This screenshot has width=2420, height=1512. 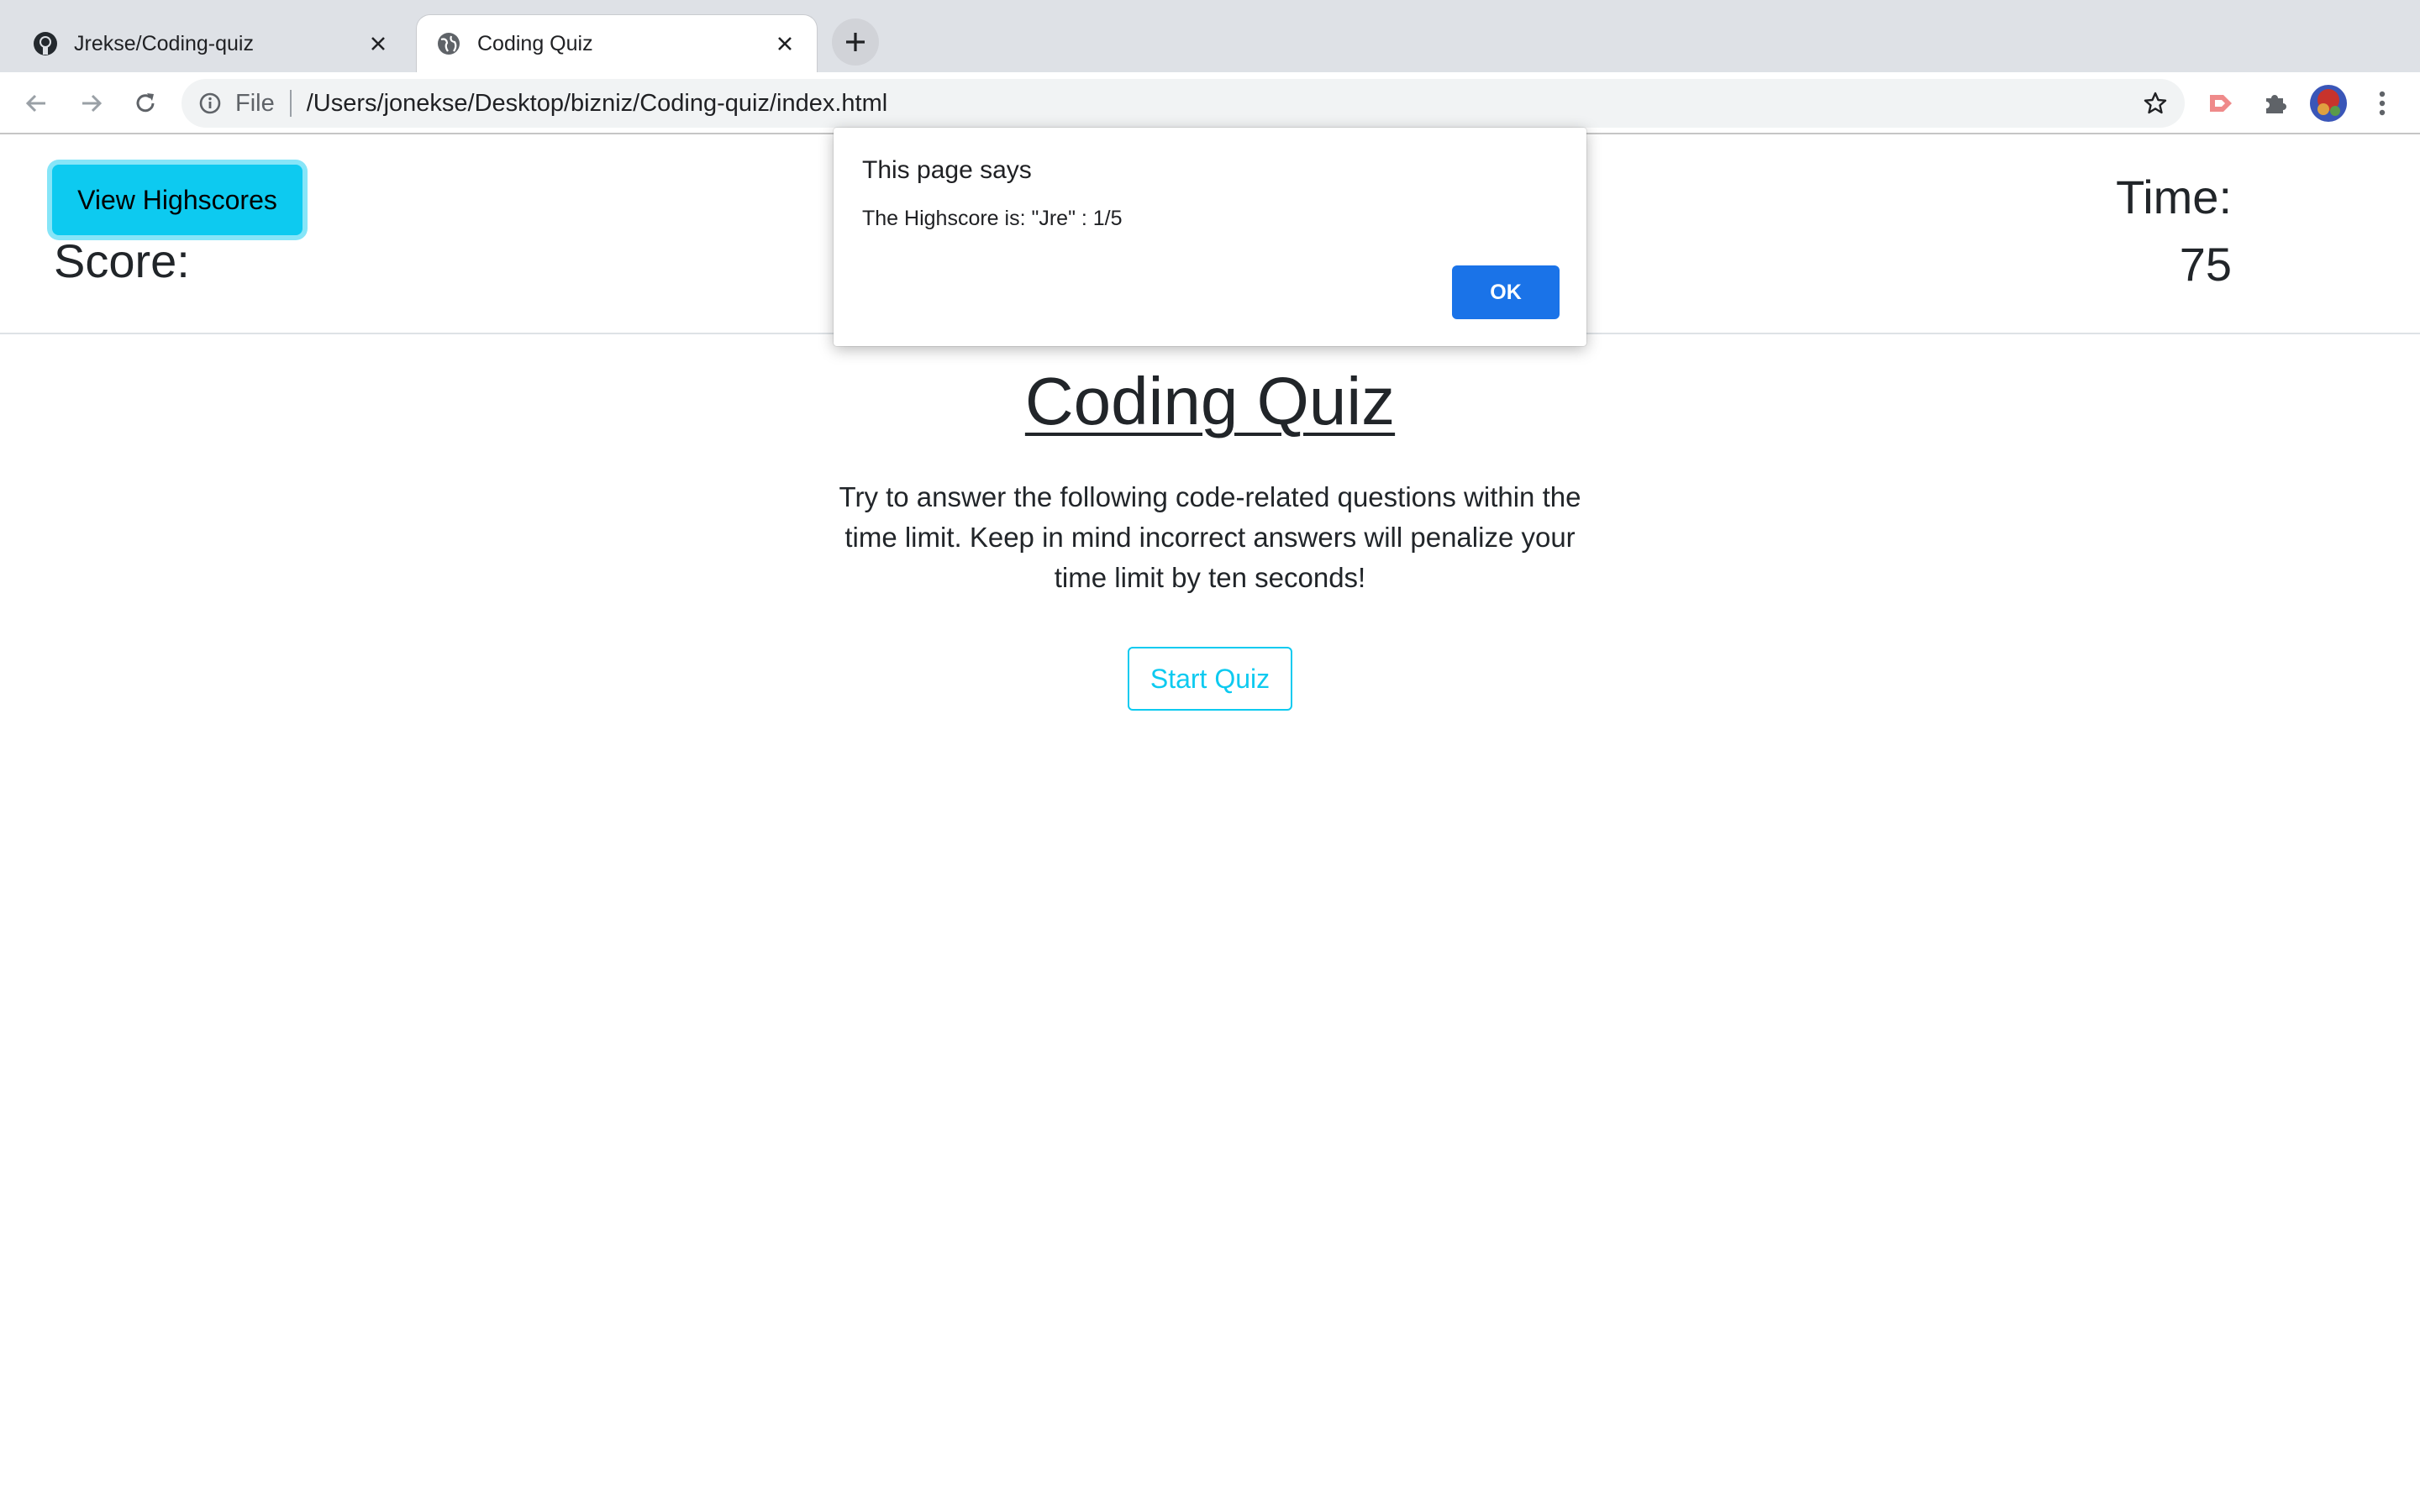 I want to click on arrow-right-icon, so click(x=92, y=103).